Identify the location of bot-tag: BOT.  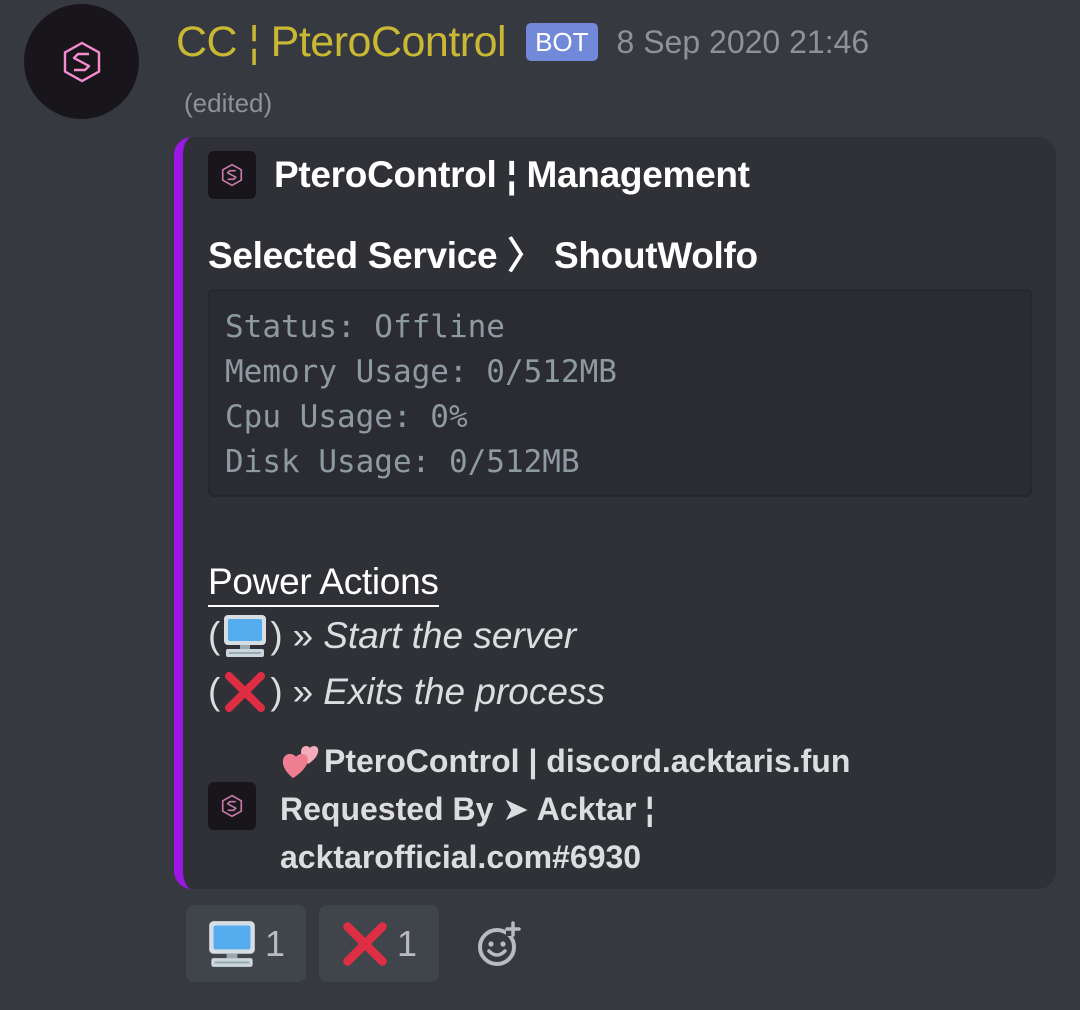
(562, 42).